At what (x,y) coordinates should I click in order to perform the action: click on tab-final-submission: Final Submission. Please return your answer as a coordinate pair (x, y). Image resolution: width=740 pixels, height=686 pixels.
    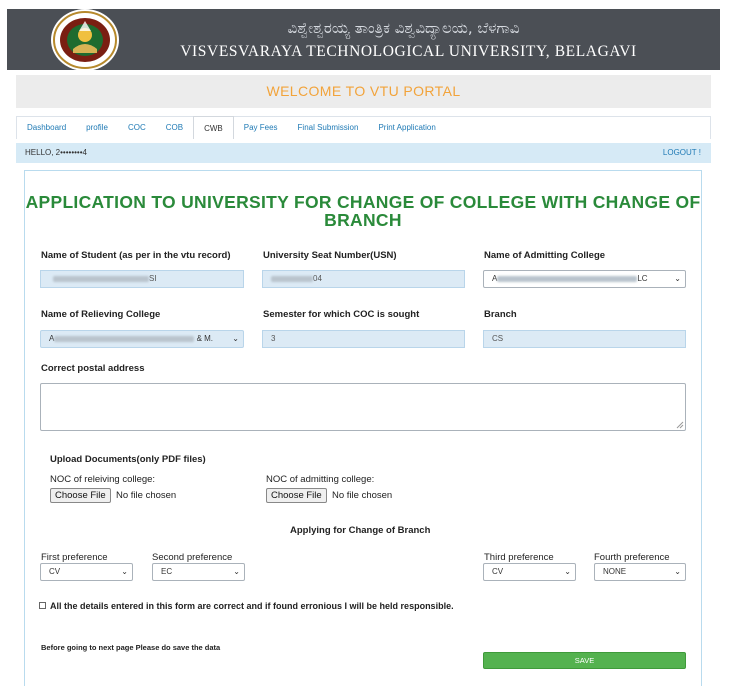
    Looking at the image, I should click on (328, 128).